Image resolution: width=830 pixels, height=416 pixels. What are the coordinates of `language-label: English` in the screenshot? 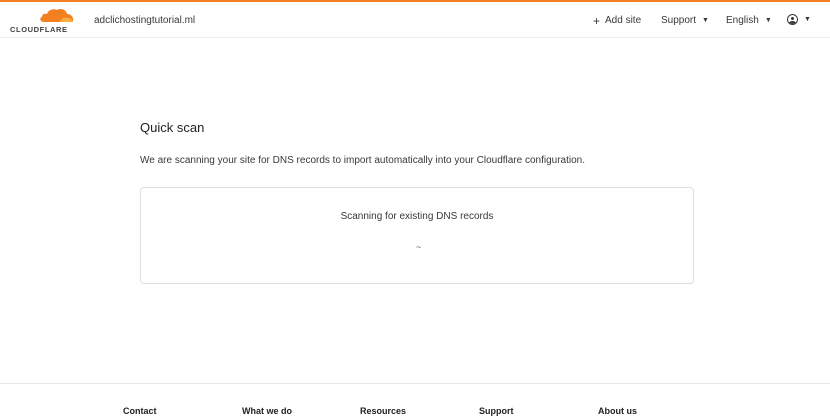 It's located at (742, 20).